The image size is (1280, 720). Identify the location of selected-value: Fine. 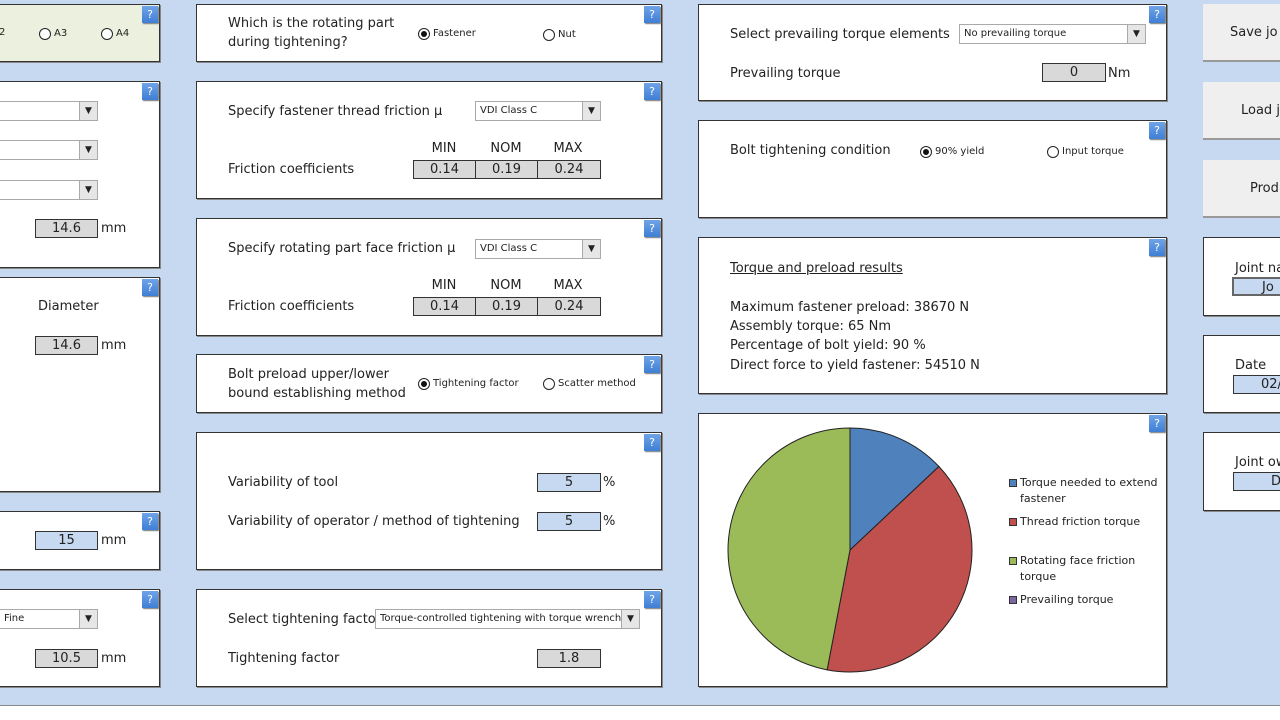
(14, 618).